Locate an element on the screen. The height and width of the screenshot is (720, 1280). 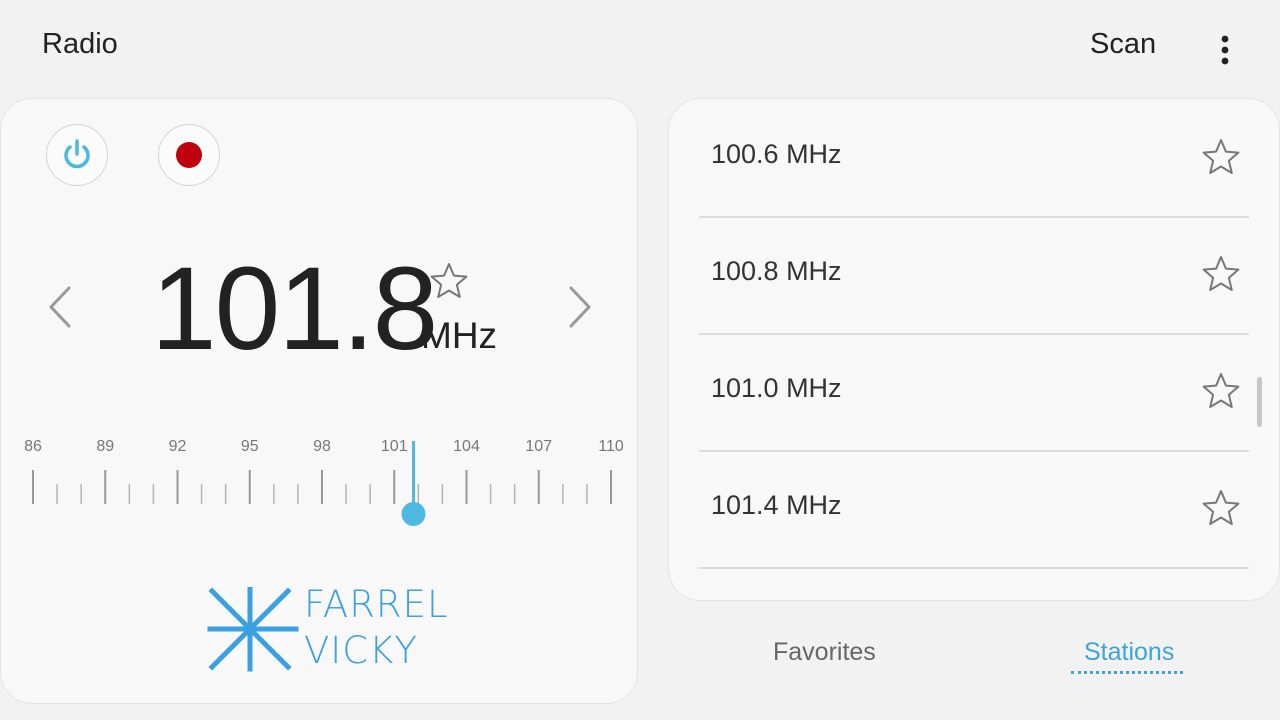
app-title: Radio is located at coordinates (80, 44).